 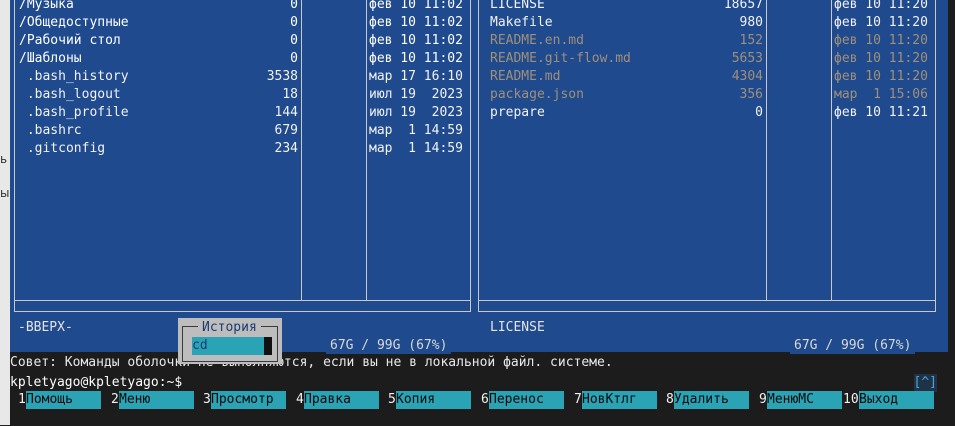 What do you see at coordinates (525, 76) in the screenshot?
I see `file-name: README.md` at bounding box center [525, 76].